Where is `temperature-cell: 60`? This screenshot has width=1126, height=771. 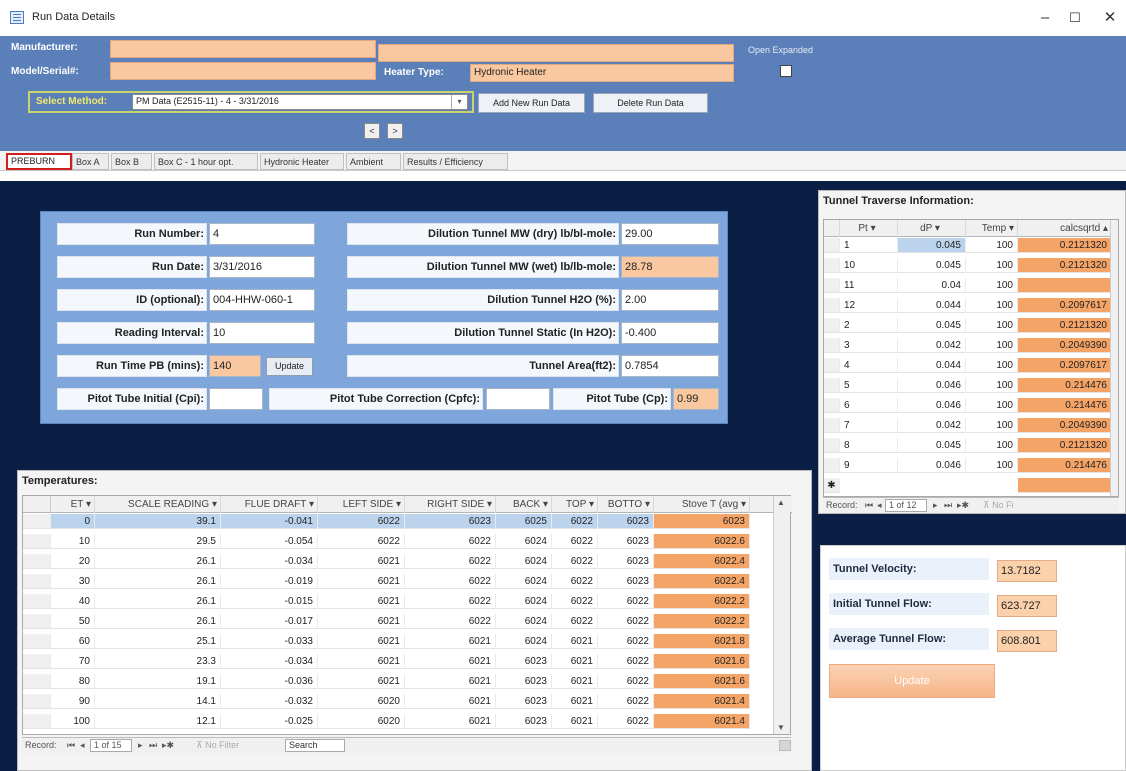
temperature-cell: 60 is located at coordinates (73, 641).